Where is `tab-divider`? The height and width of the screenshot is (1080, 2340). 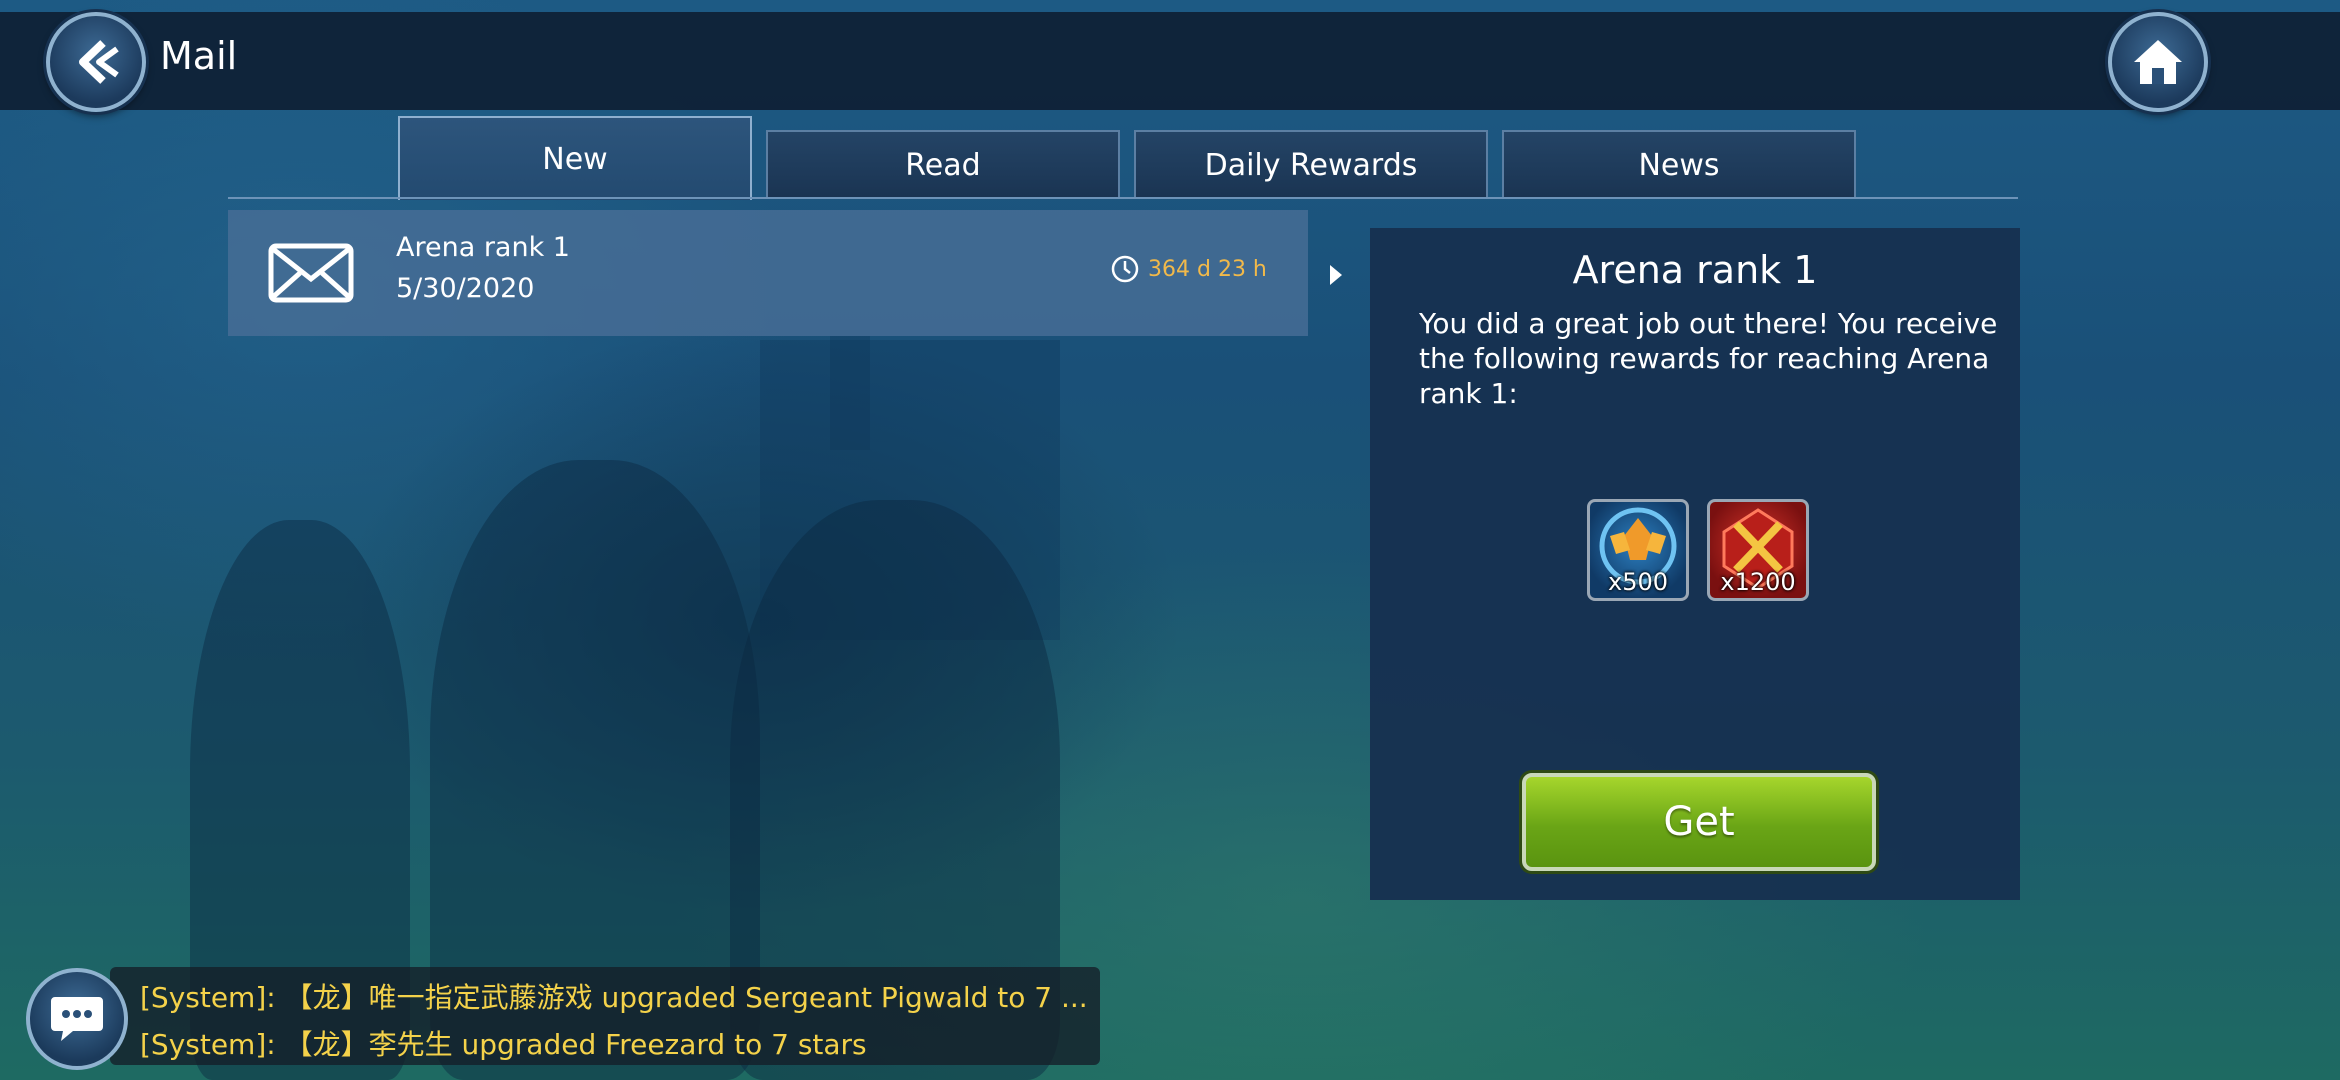
tab-divider is located at coordinates (1123, 198).